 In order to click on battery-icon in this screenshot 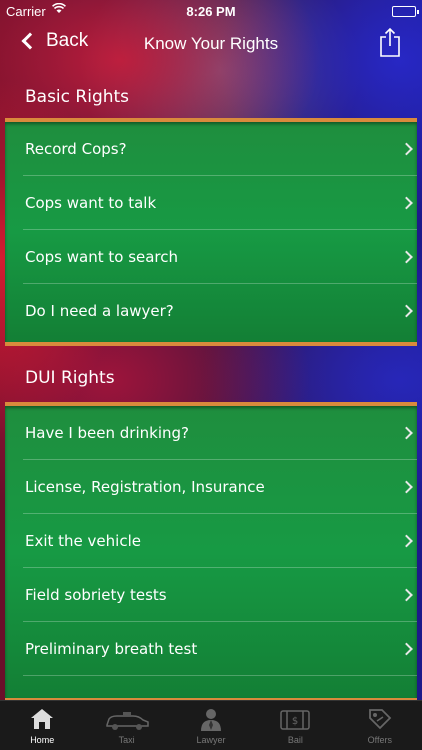, I will do `click(405, 11)`.